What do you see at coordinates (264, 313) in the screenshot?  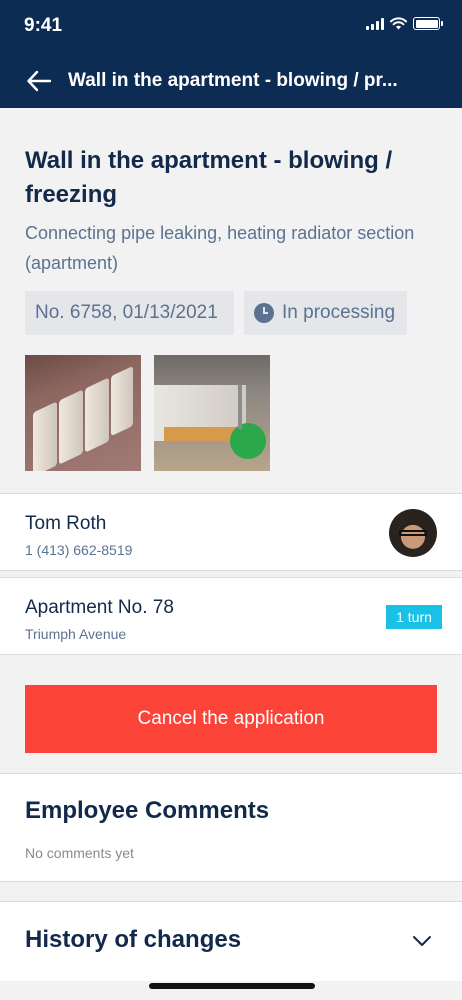 I see `clock-icon` at bounding box center [264, 313].